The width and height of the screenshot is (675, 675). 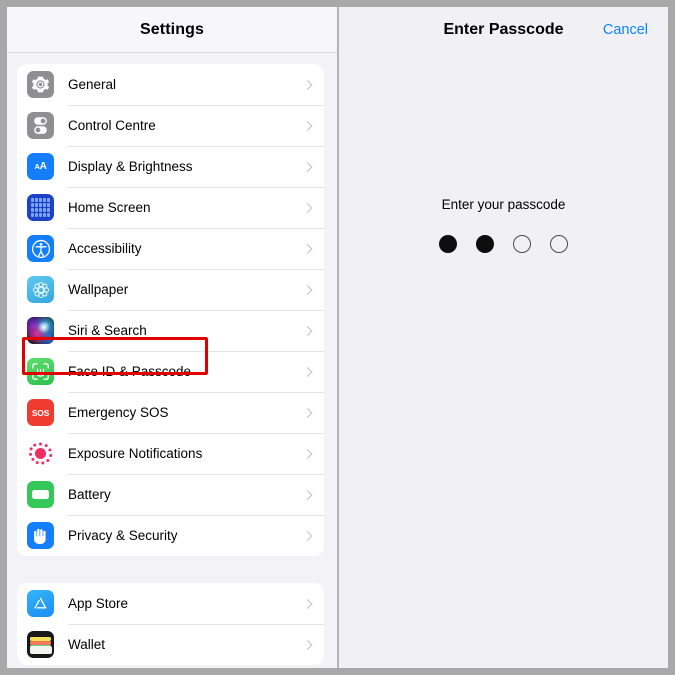 I want to click on settings-group-store: App Store Wallet, so click(x=170, y=624).